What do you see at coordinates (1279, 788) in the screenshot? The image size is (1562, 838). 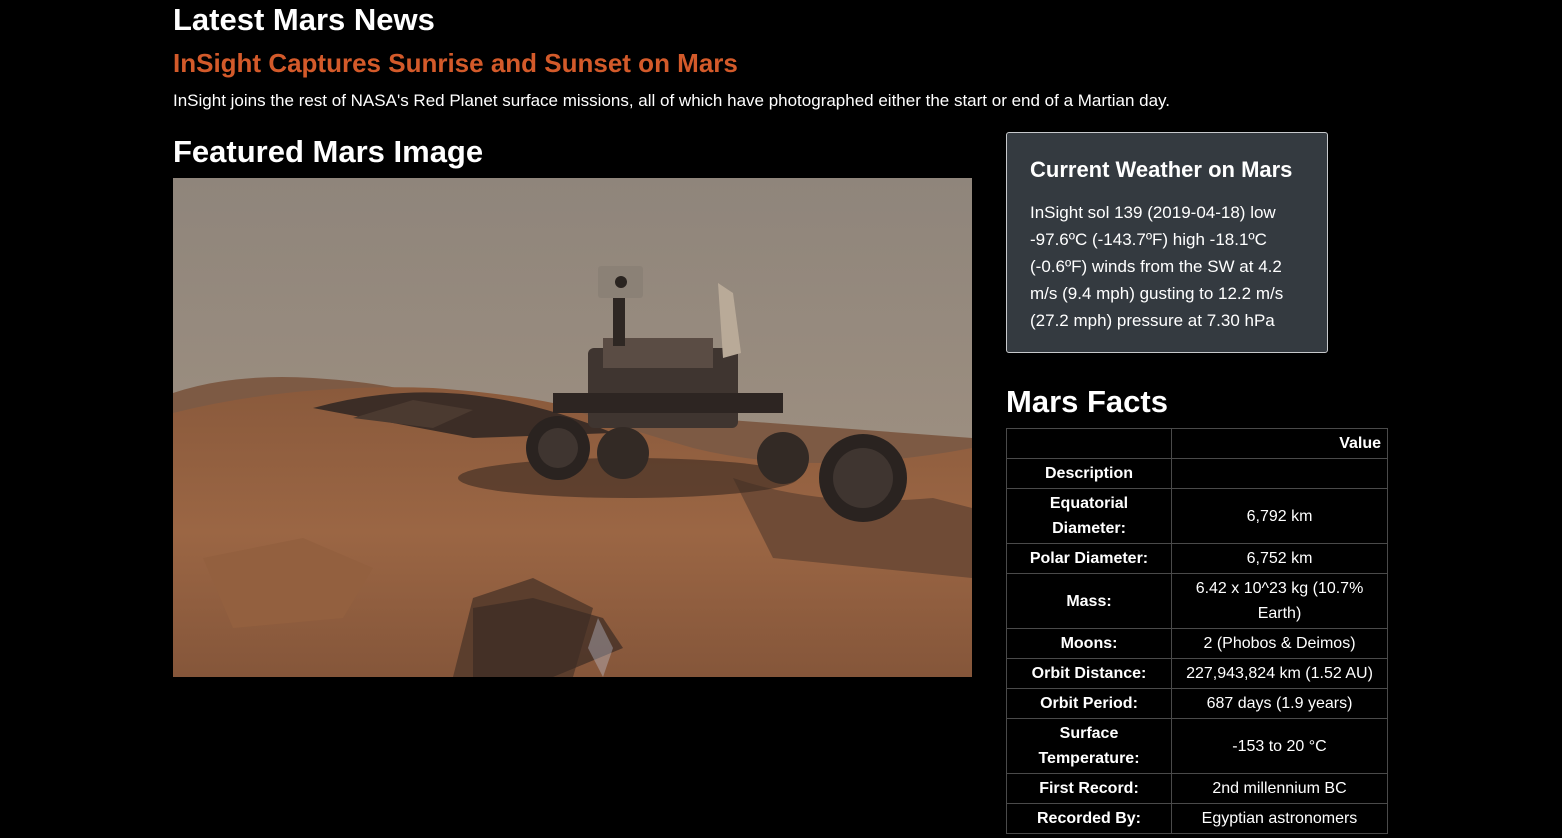 I see `fact-value: 2nd millennium BC` at bounding box center [1279, 788].